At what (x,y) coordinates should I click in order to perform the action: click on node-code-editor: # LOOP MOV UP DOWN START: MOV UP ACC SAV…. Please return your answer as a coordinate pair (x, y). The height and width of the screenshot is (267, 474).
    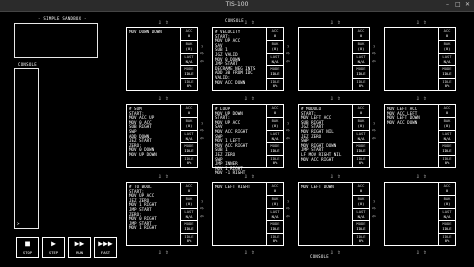
    Looking at the image, I should click on (241, 141).